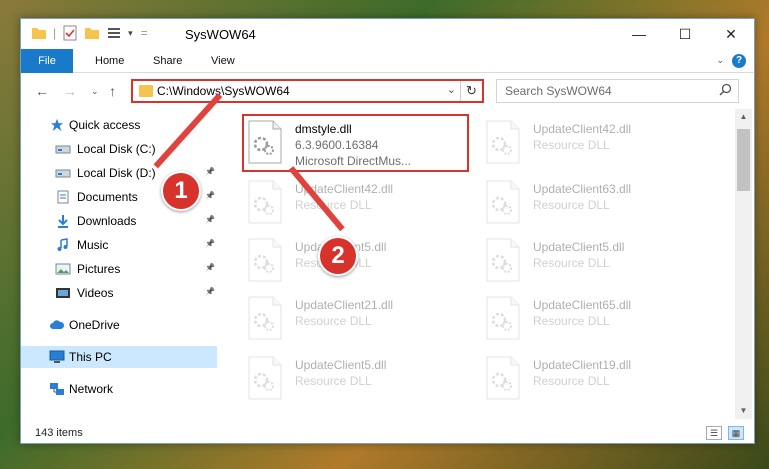 This screenshot has width=769, height=469. Describe the element at coordinates (116, 149) in the screenshot. I see `sidebar-item-label: Local Disk (C:)` at that location.